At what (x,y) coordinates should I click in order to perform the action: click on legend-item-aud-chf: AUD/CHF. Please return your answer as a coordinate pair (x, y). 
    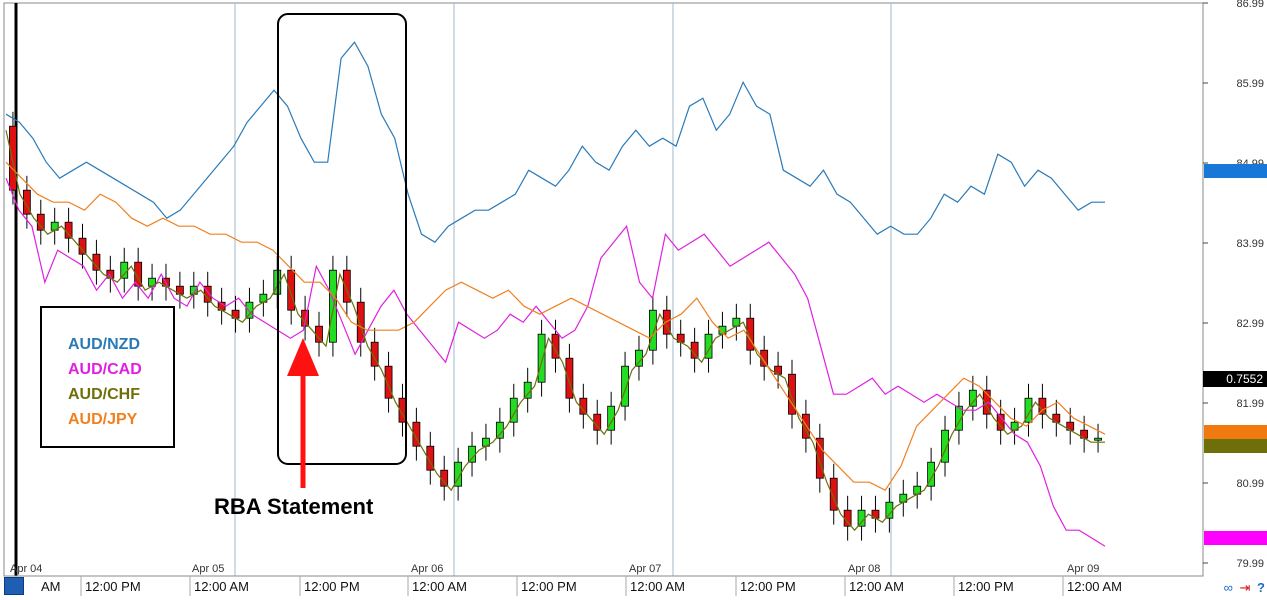
    Looking at the image, I should click on (104, 394).